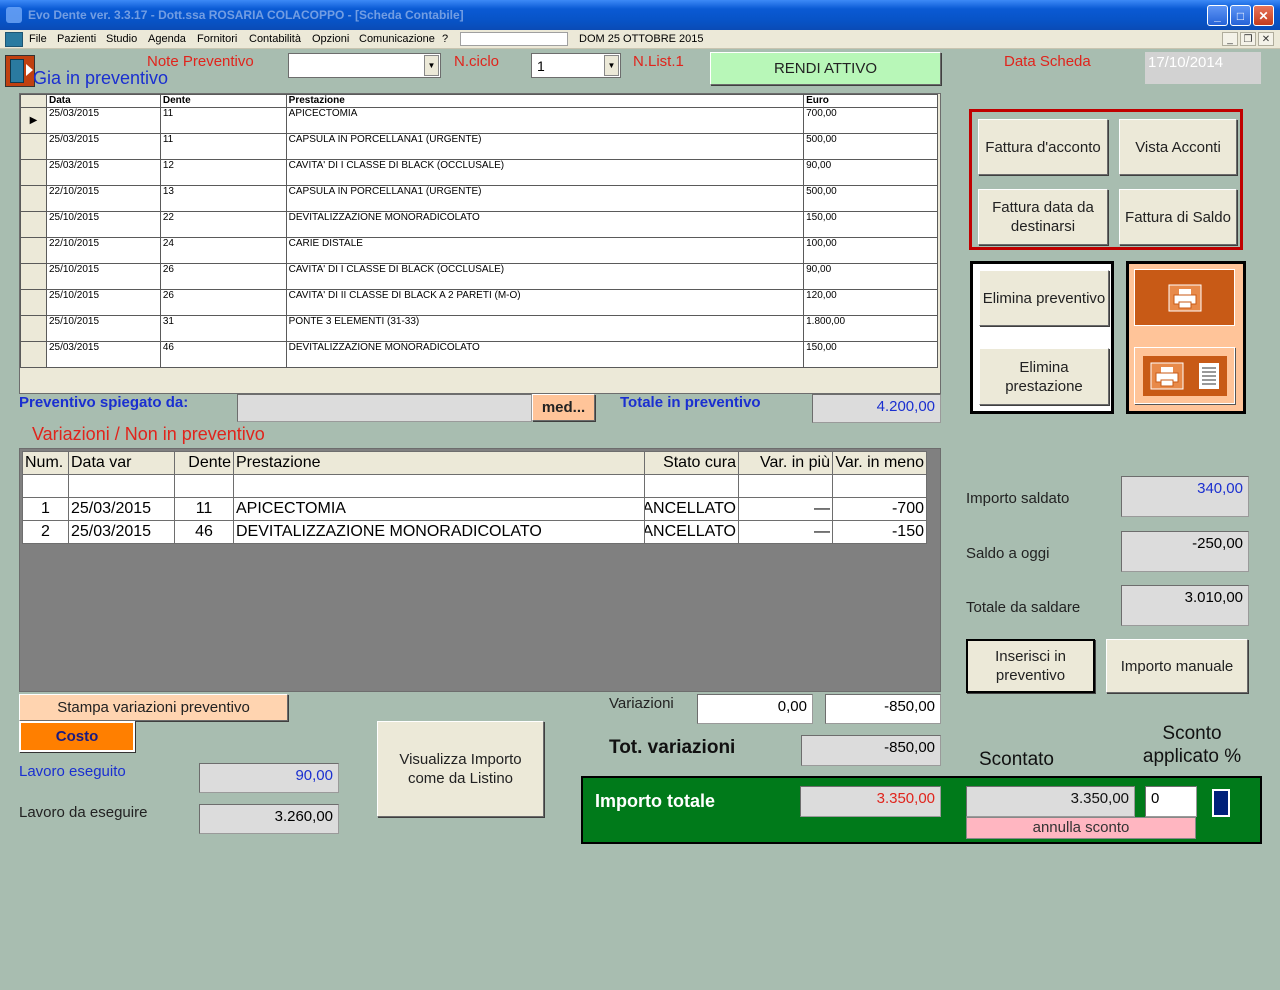  Describe the element at coordinates (20, 71) in the screenshot. I see `record-selector-icon` at that location.